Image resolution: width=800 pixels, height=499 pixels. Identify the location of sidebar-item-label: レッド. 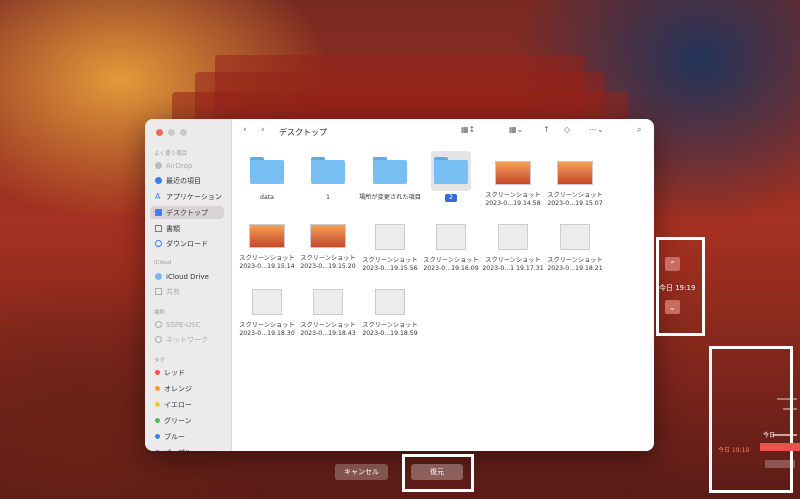
(174, 372).